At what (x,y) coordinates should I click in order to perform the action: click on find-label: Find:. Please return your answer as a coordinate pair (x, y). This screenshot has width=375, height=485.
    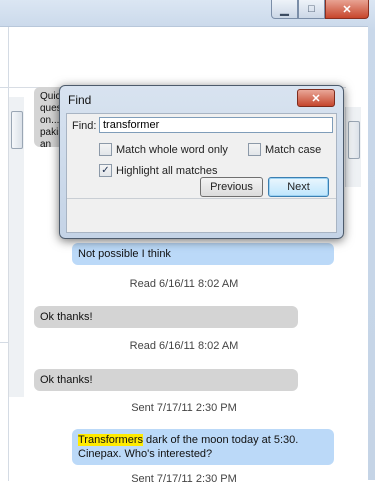
    Looking at the image, I should click on (84, 126).